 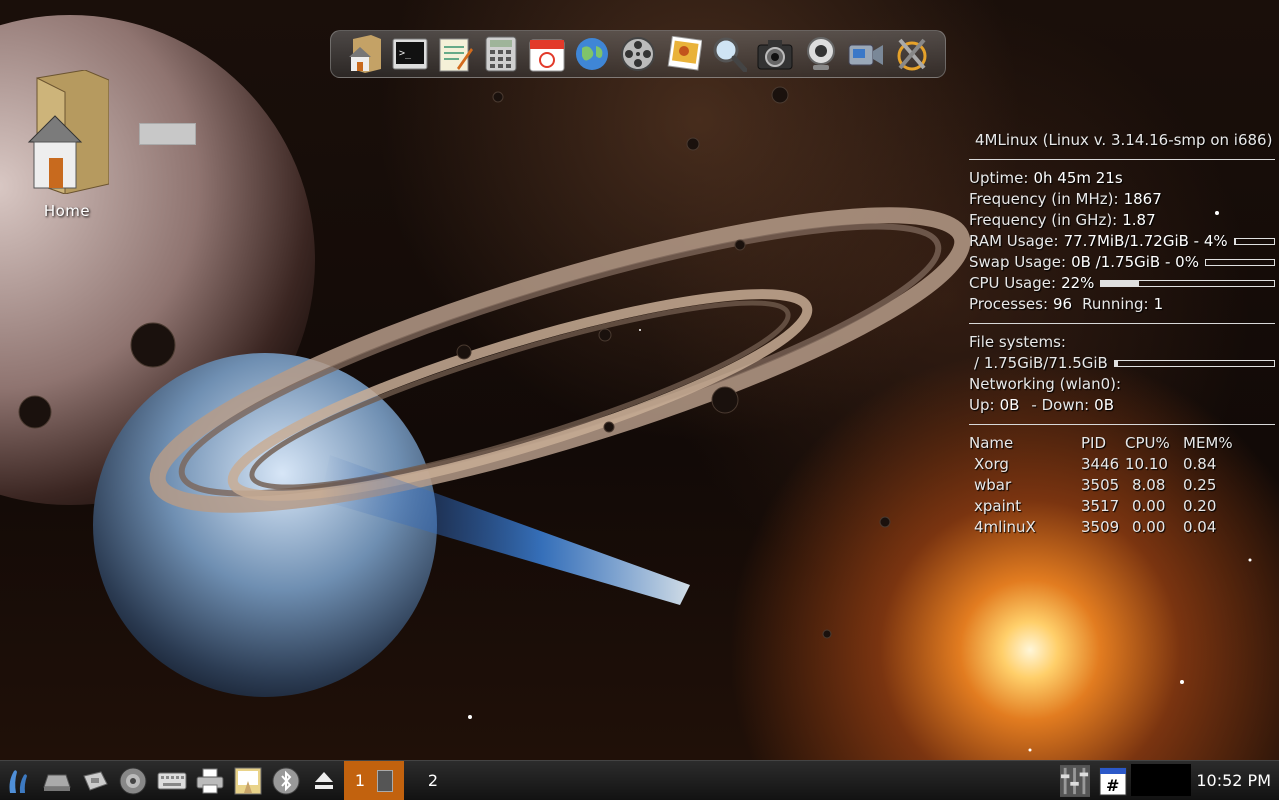 I want to click on download-value: 0B, so click(x=1104, y=405).